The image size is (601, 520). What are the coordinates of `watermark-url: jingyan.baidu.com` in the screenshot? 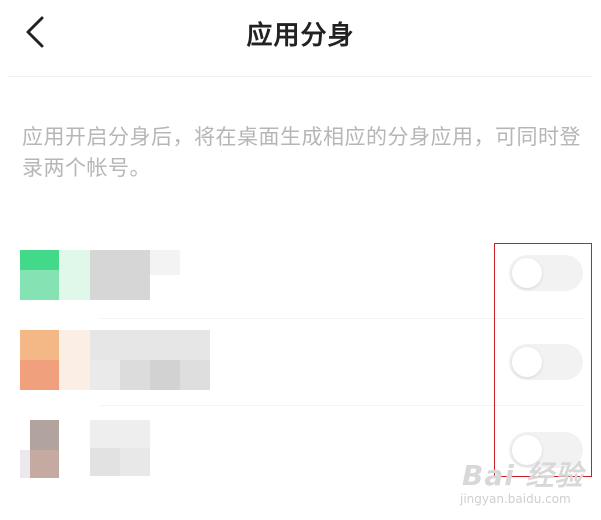 It's located at (515, 499).